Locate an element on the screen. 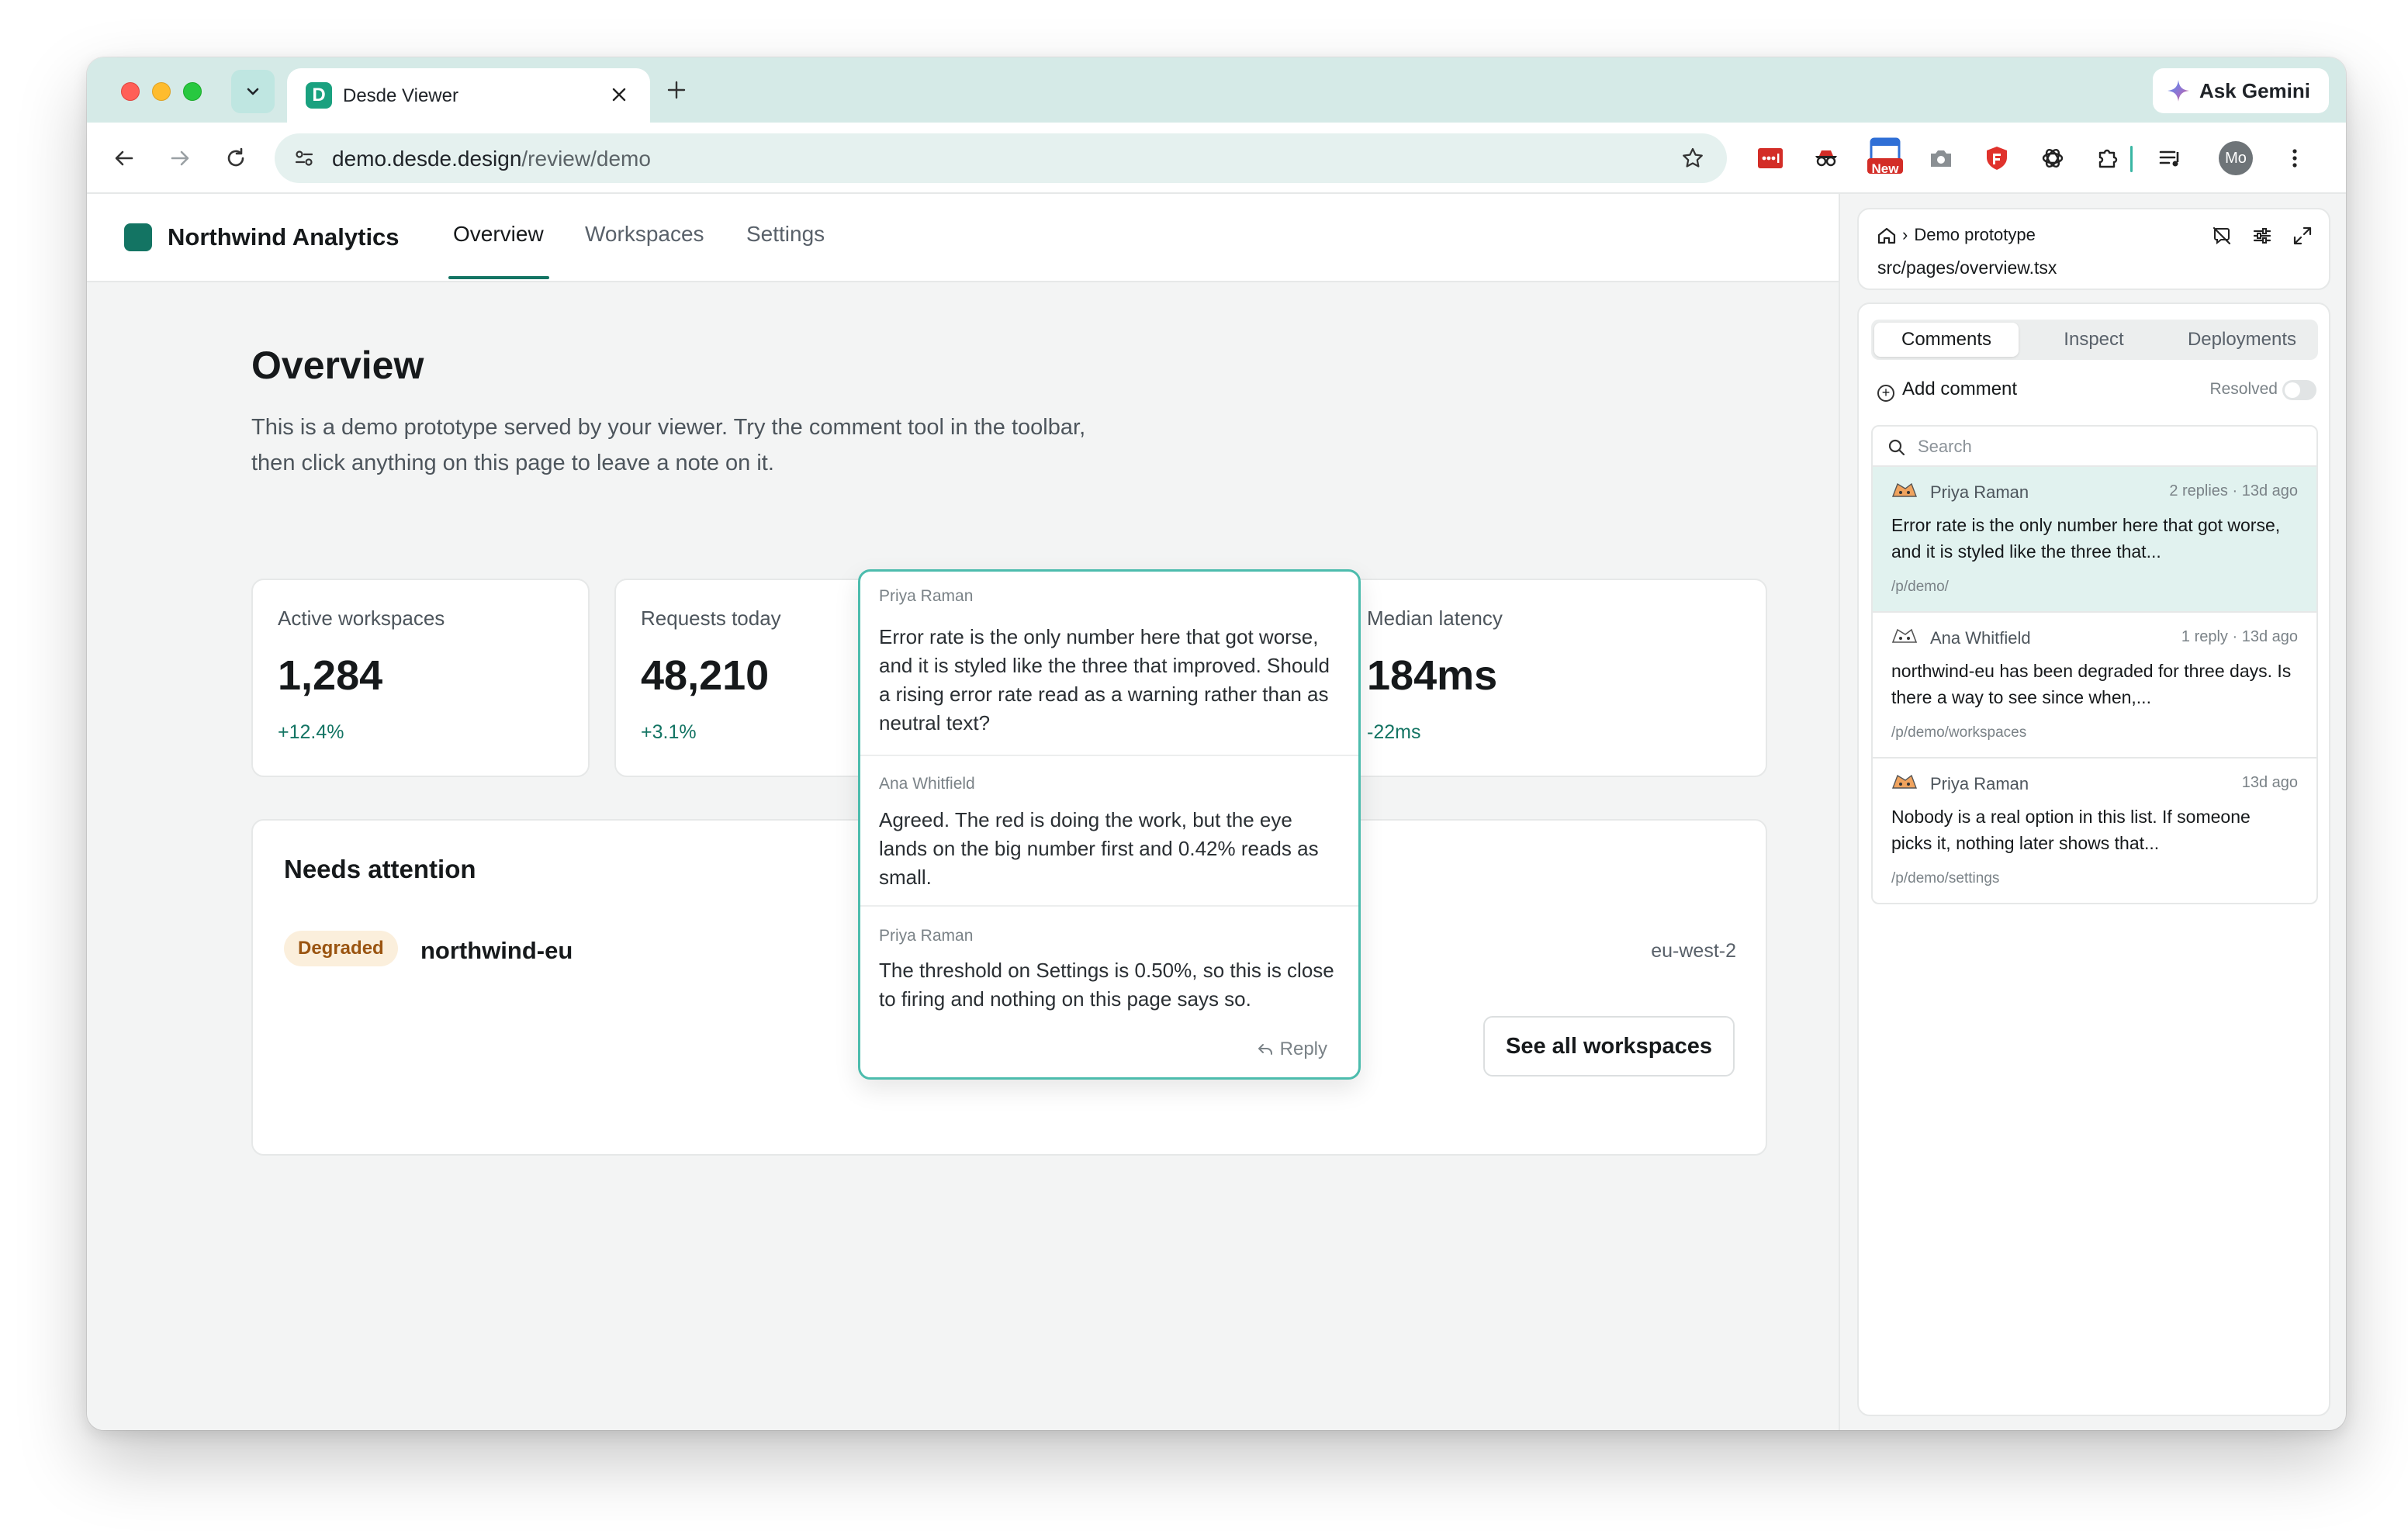  close-window-button is located at coordinates (130, 91).